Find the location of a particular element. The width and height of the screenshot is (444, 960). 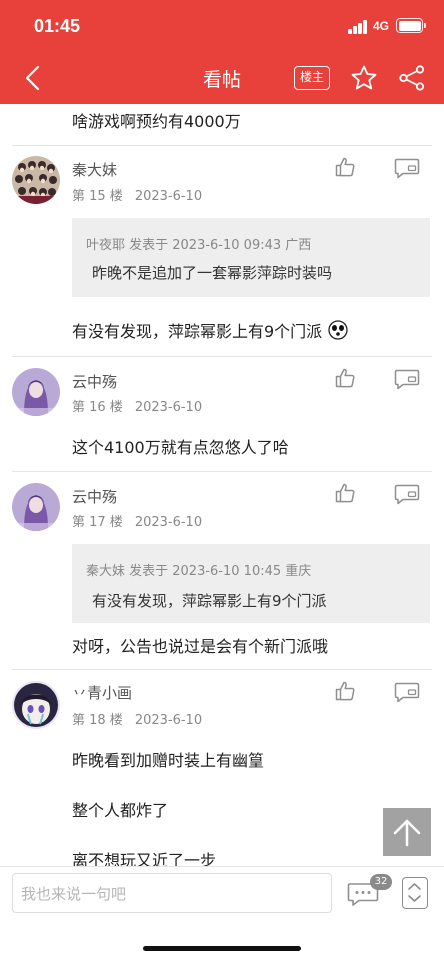

scroll-top-button is located at coordinates (407, 832).